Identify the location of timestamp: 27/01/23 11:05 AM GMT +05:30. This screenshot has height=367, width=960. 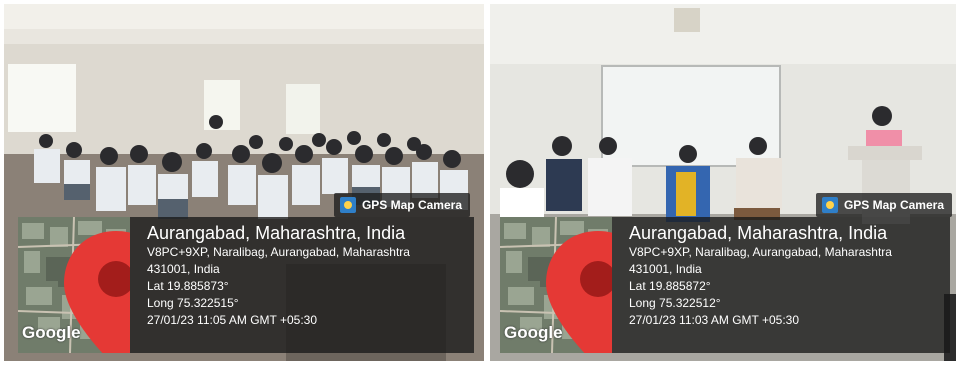
(232, 320).